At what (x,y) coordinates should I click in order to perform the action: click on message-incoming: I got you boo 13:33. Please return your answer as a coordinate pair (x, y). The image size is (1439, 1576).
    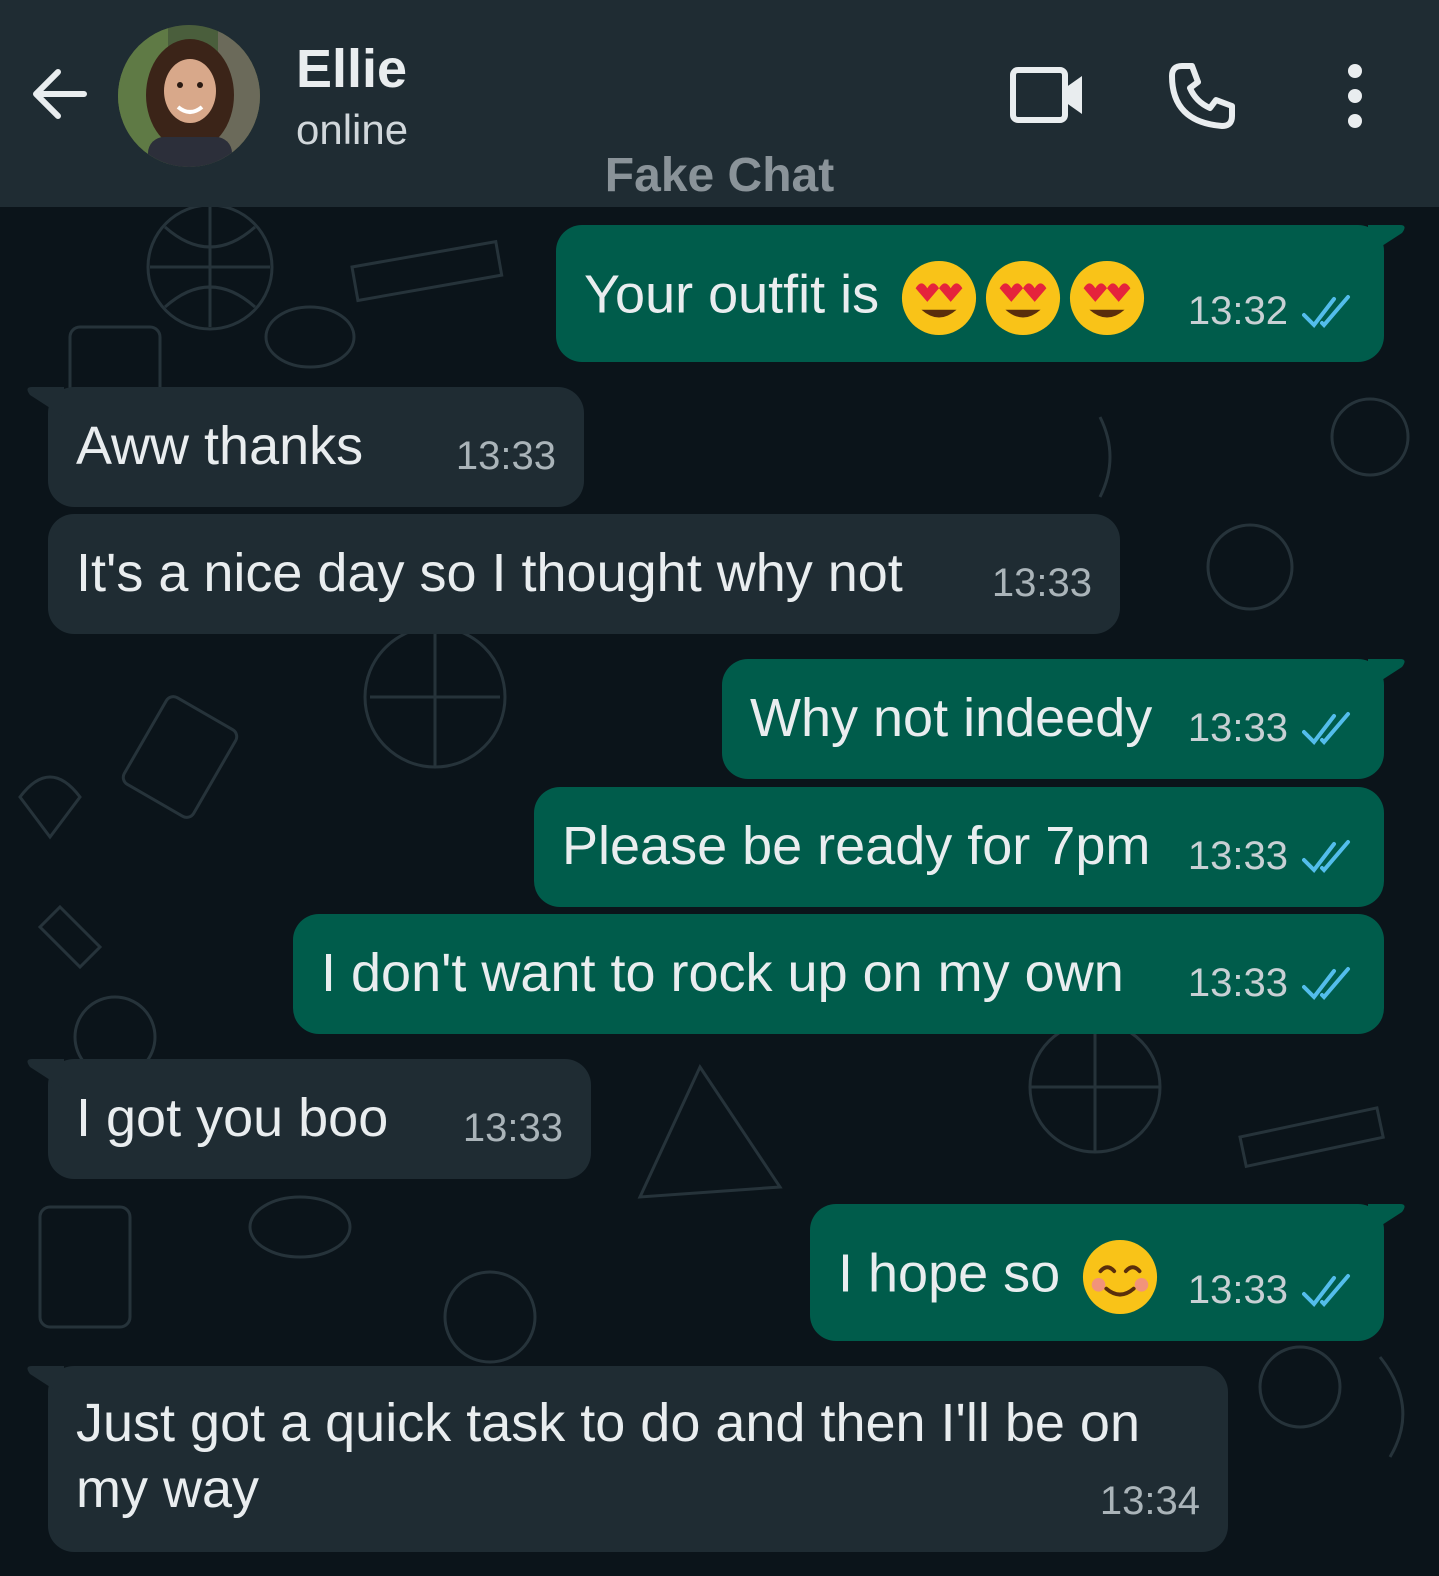
    Looking at the image, I should click on (309, 1119).